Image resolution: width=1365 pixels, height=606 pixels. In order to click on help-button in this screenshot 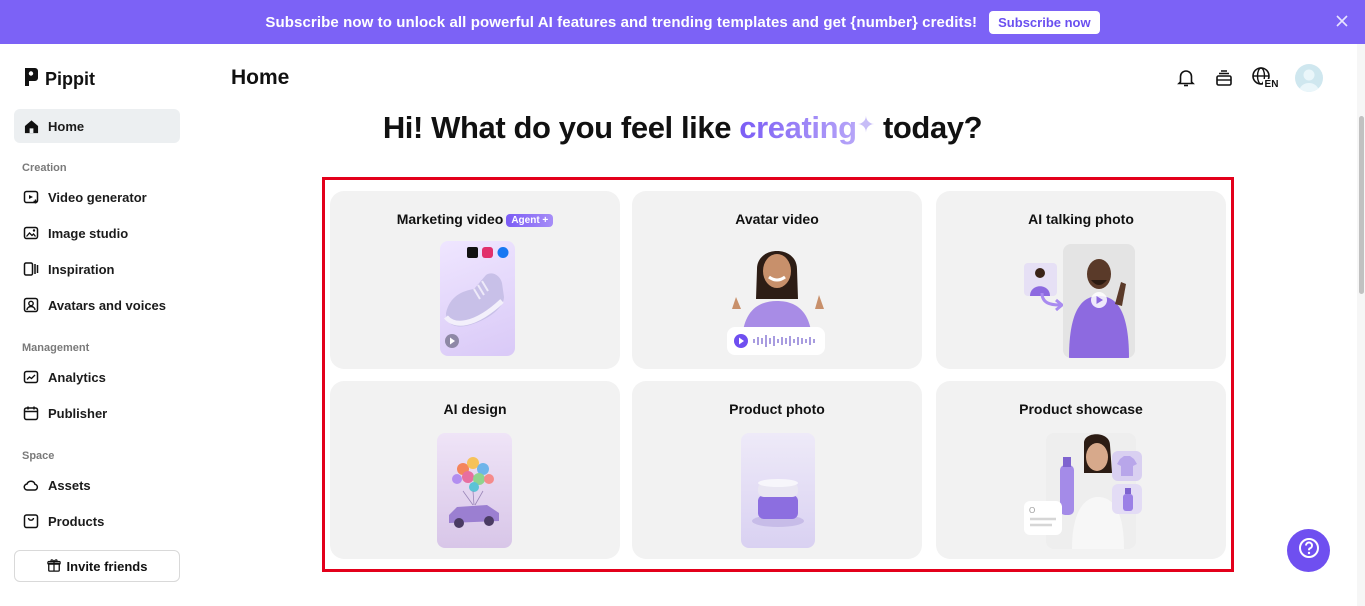, I will do `click(1308, 550)`.